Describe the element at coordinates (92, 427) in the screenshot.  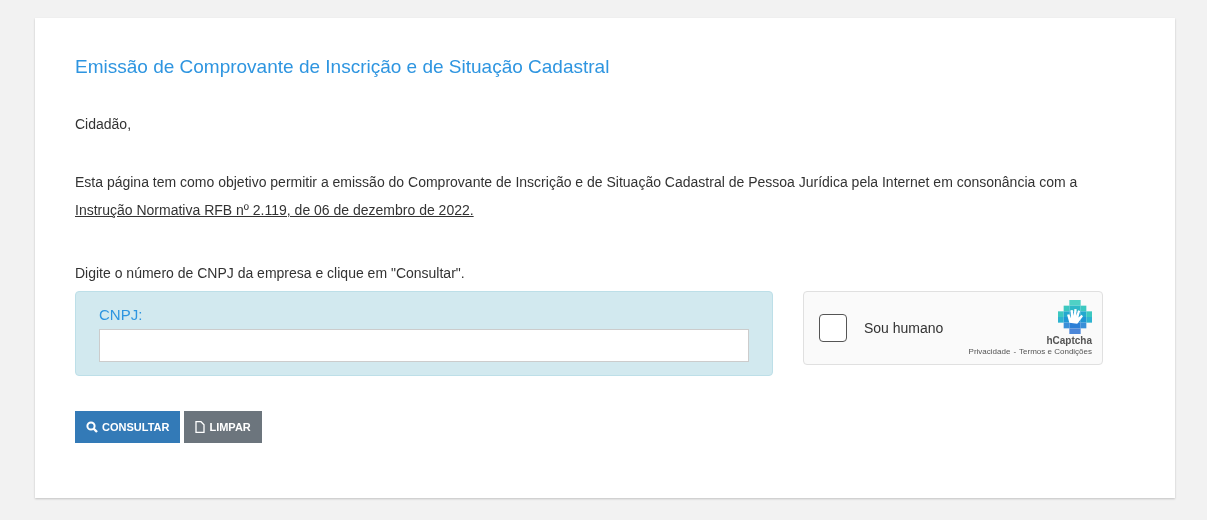
I see `search-icon` at that location.